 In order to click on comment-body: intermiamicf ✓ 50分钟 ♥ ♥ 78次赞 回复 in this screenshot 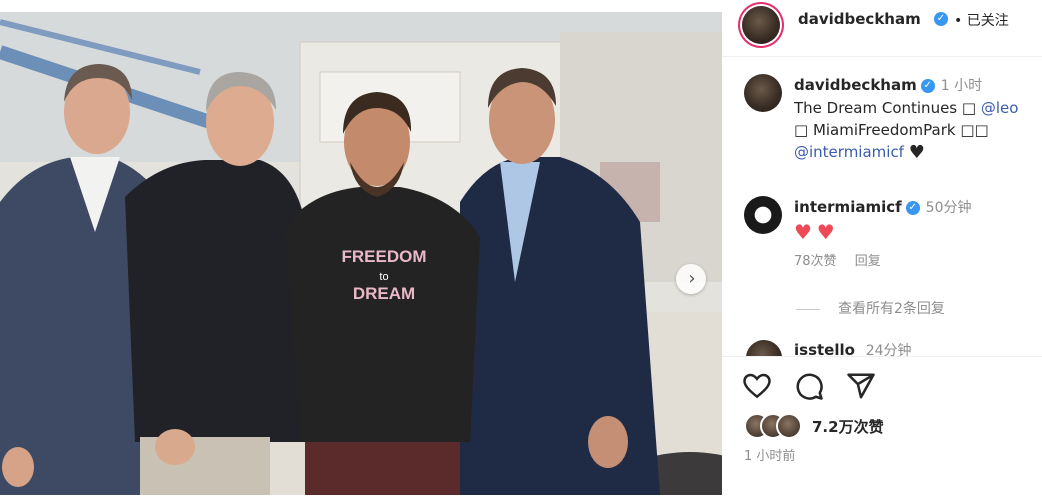, I will do `click(918, 234)`.